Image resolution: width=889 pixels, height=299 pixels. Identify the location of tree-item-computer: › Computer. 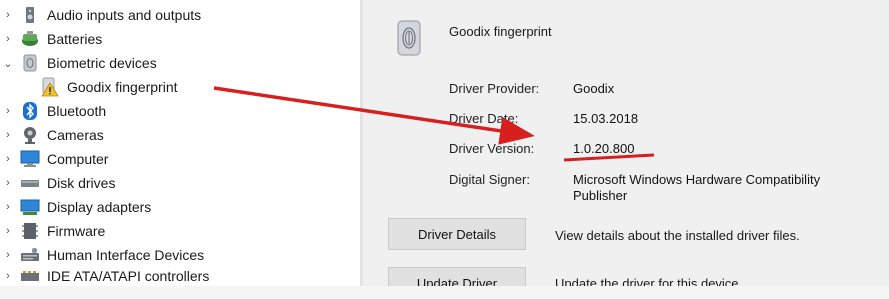
(54, 159).